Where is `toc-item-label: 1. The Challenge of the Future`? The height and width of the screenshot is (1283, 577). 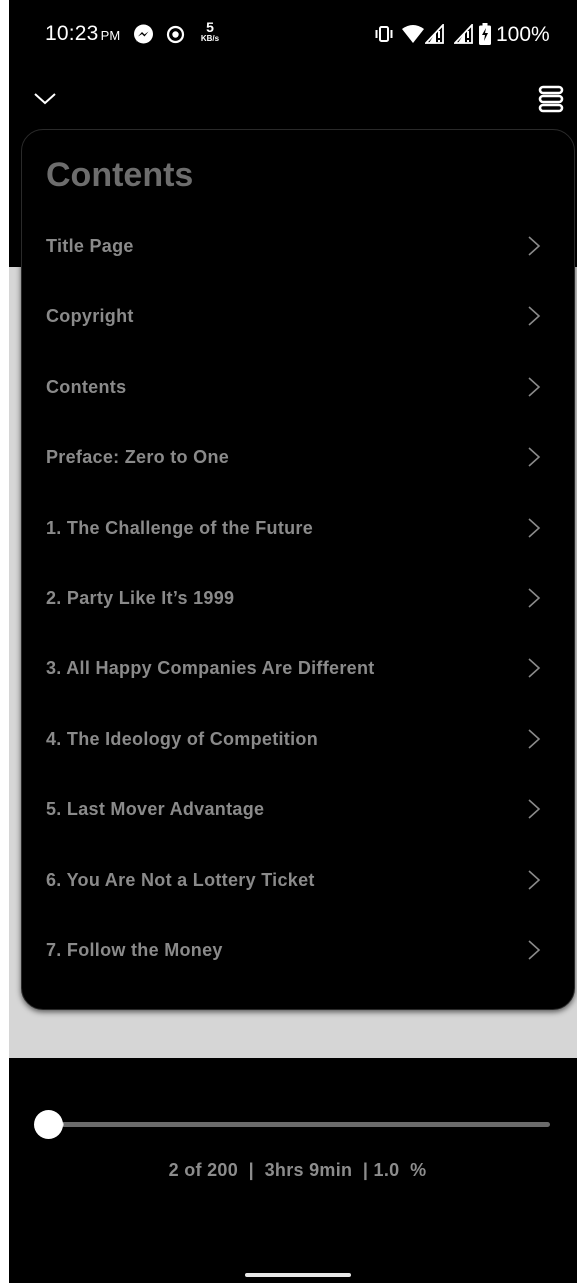
toc-item-label: 1. The Challenge of the Future is located at coordinates (180, 527).